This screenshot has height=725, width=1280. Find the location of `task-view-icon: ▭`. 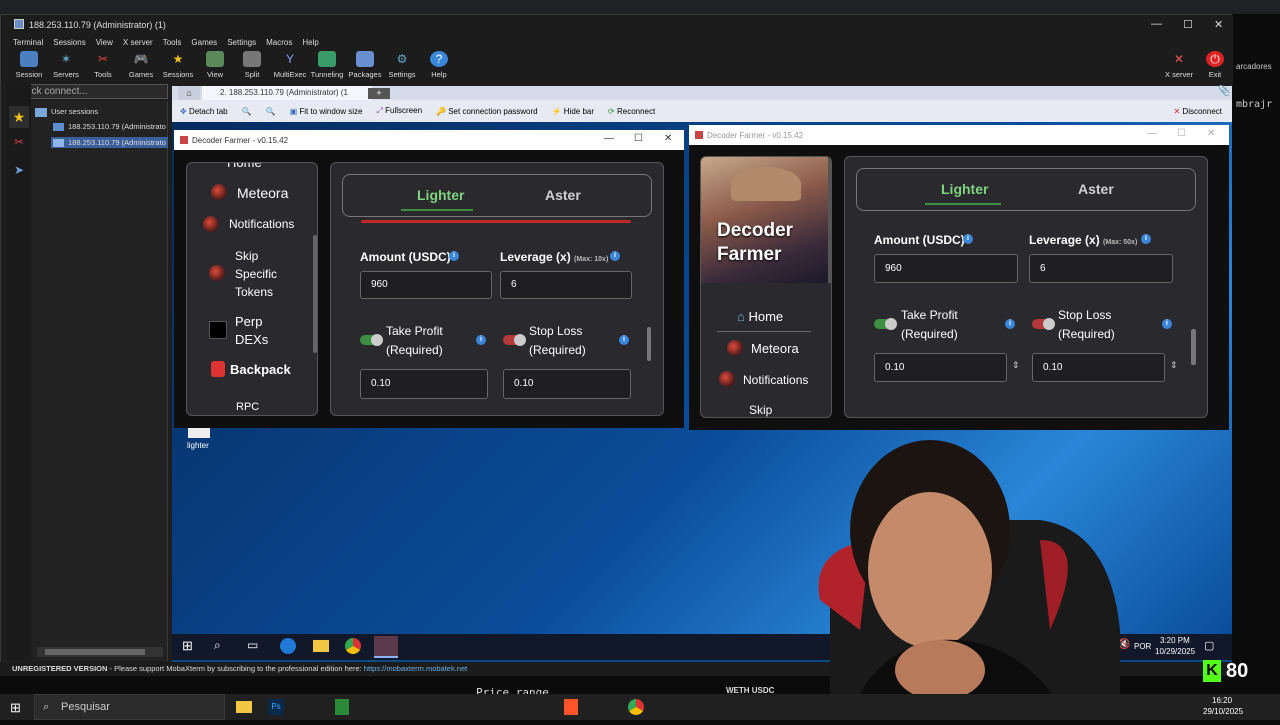

task-view-icon: ▭ is located at coordinates (252, 645).